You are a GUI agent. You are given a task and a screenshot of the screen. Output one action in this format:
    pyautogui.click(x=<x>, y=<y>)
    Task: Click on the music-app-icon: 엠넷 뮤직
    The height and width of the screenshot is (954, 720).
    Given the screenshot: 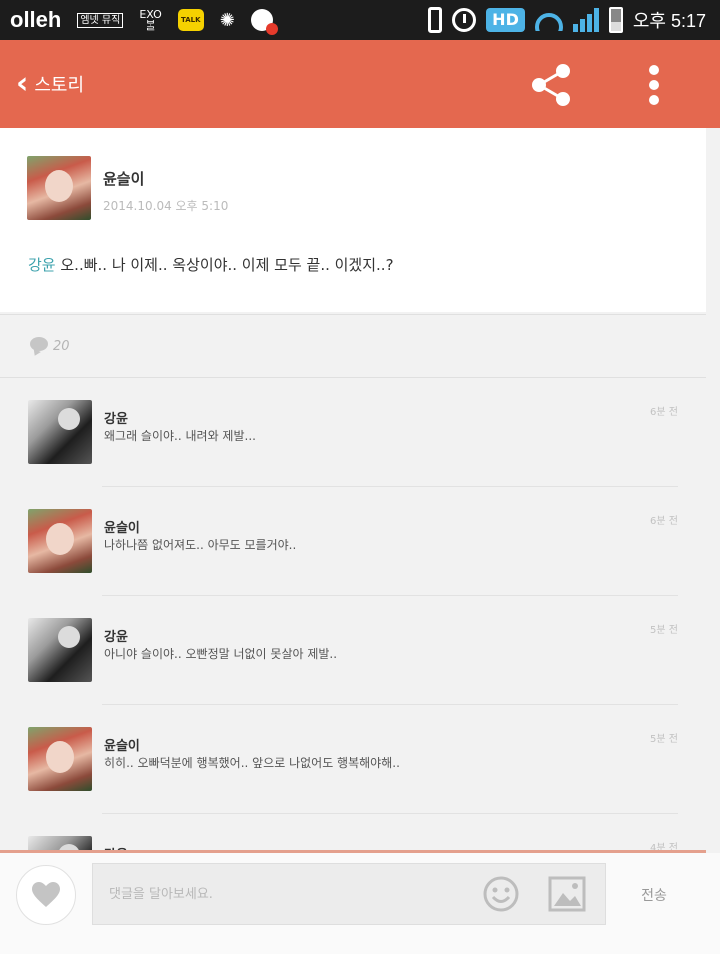 What is the action you would take?
    pyautogui.click(x=100, y=20)
    